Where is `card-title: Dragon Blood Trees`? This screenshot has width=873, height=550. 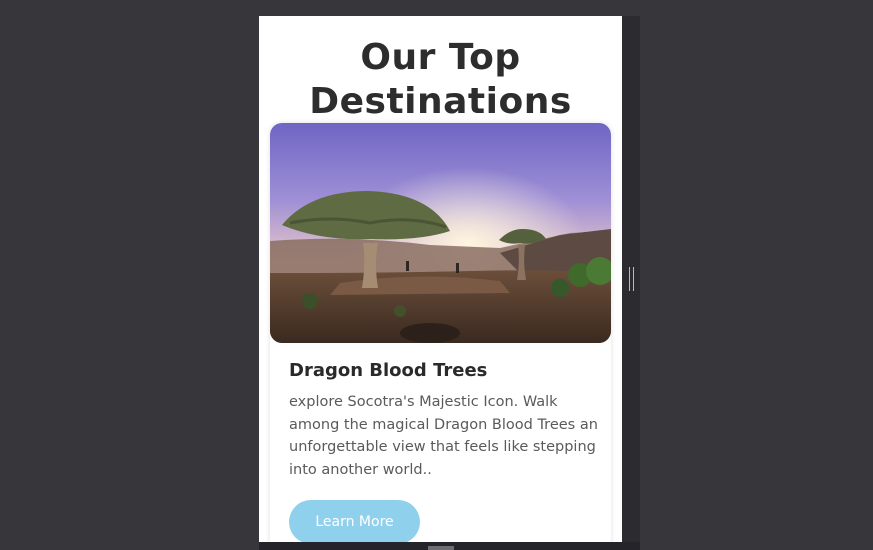 card-title: Dragon Blood Trees is located at coordinates (388, 370).